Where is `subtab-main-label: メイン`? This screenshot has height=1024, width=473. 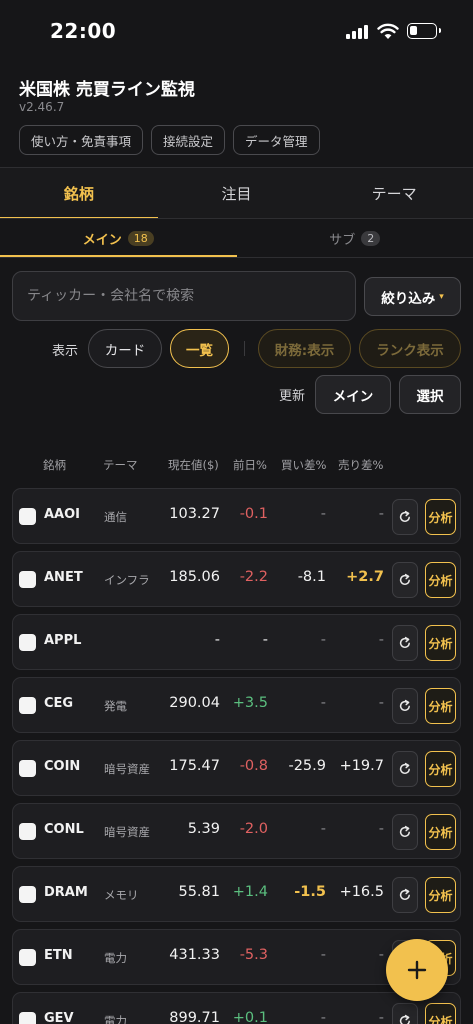 subtab-main-label: メイン is located at coordinates (102, 240).